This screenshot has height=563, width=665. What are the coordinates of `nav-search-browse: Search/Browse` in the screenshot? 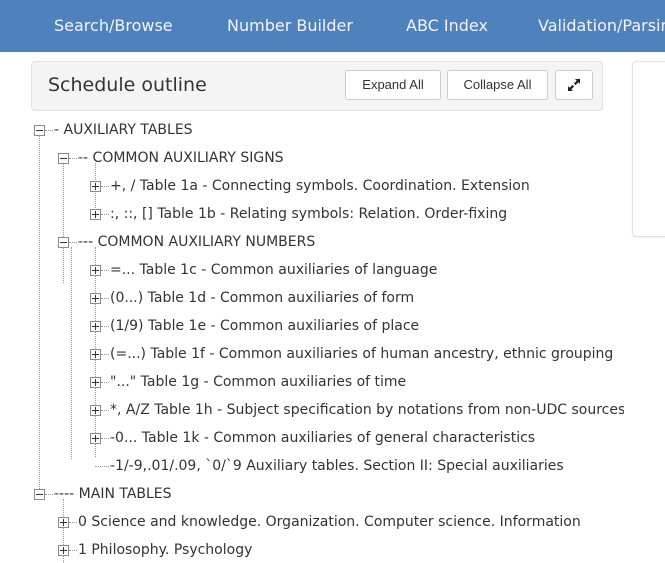 It's located at (113, 26).